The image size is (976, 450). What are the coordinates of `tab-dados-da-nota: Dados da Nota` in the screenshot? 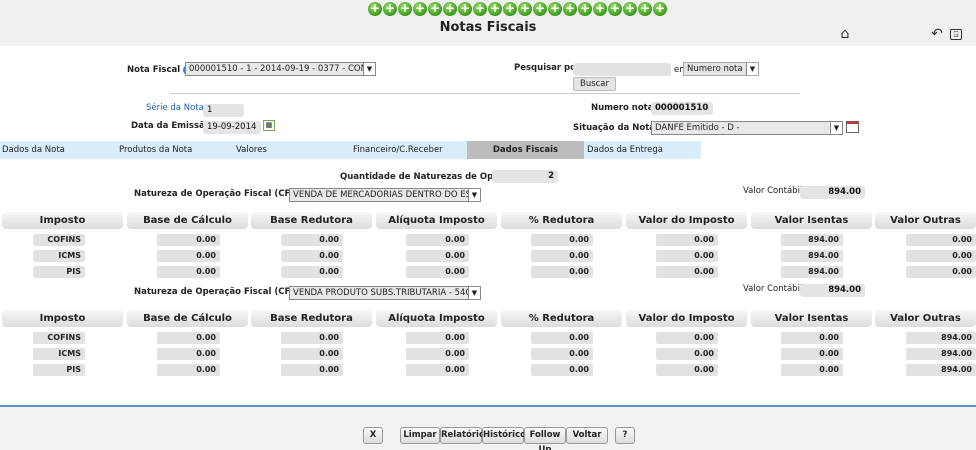 It's located at (33, 150).